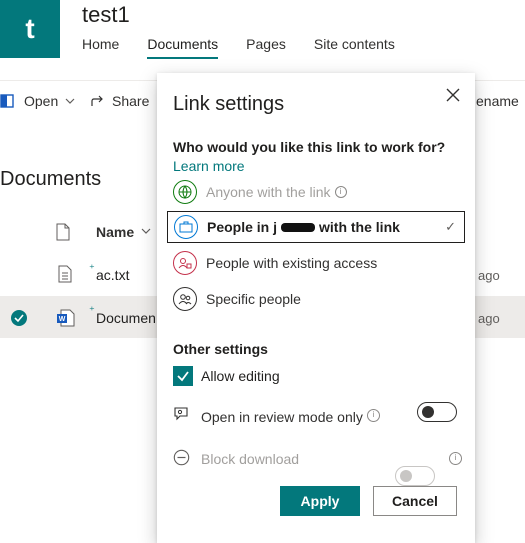  Describe the element at coordinates (62, 319) in the screenshot. I see `svg-text: W` at that location.